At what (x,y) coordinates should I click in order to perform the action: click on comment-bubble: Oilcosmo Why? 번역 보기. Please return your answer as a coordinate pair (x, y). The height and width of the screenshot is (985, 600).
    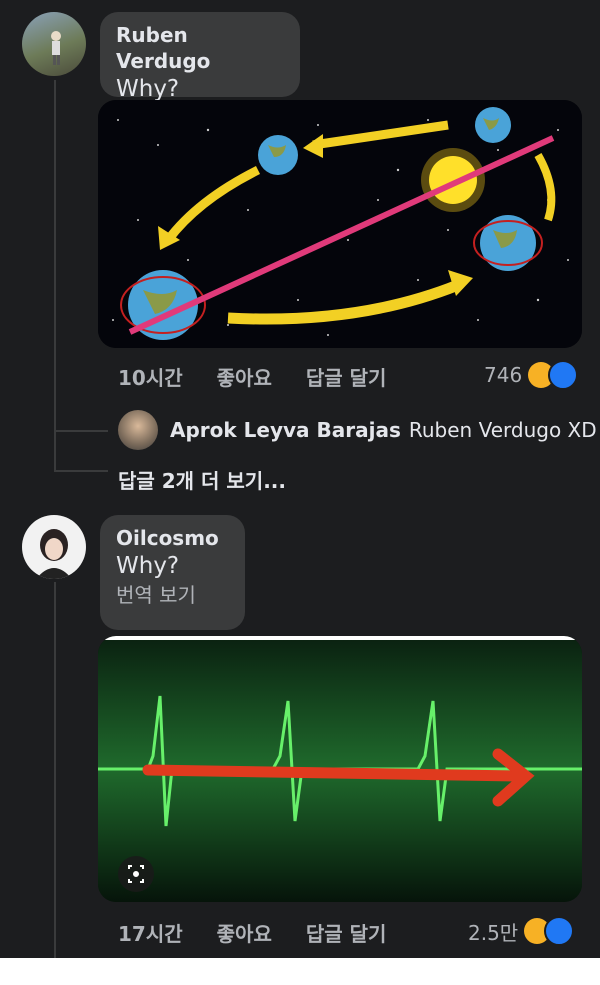
    Looking at the image, I should click on (172, 572).